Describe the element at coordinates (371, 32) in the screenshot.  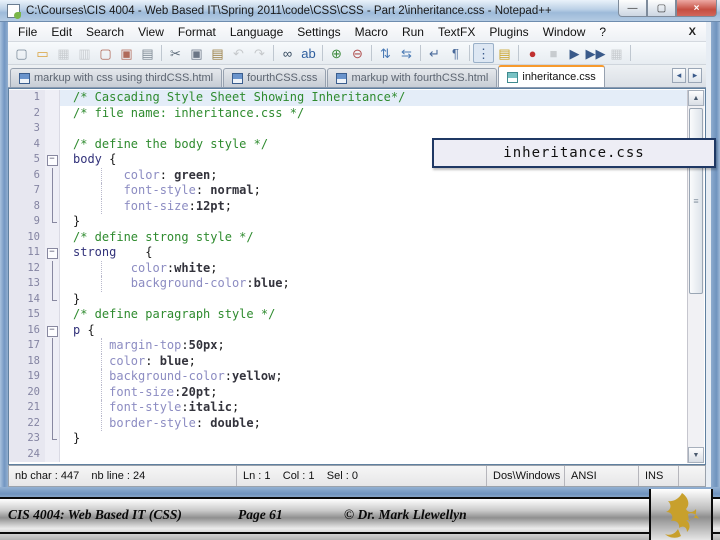
I see `menu-macro: Macro` at that location.